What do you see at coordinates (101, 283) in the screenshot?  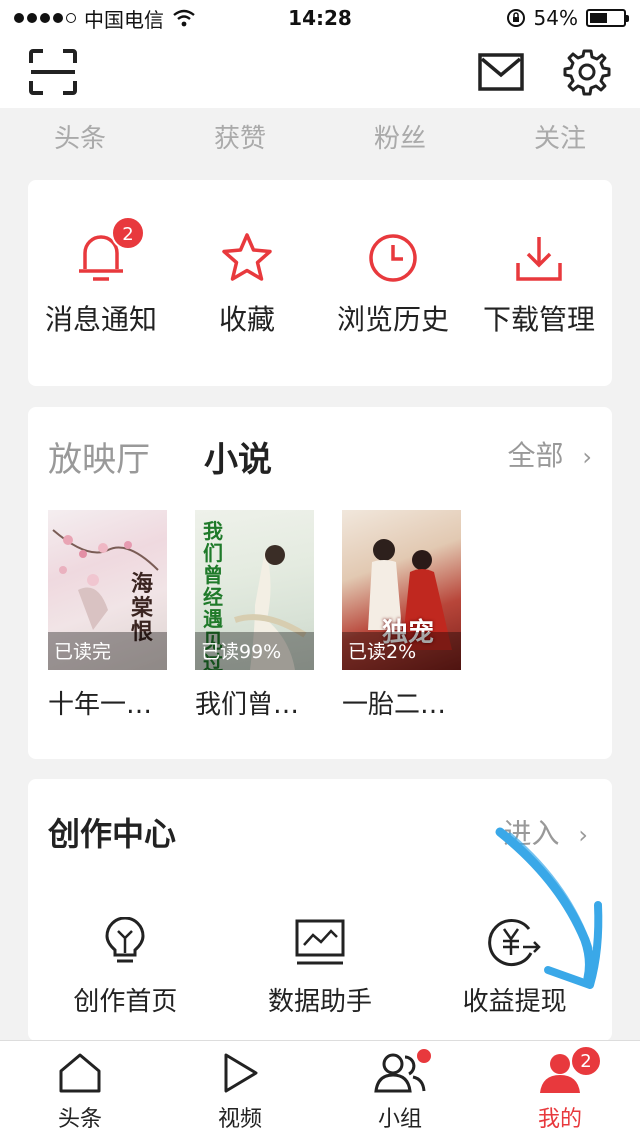 I see `notifications-button: 2 消息通知` at bounding box center [101, 283].